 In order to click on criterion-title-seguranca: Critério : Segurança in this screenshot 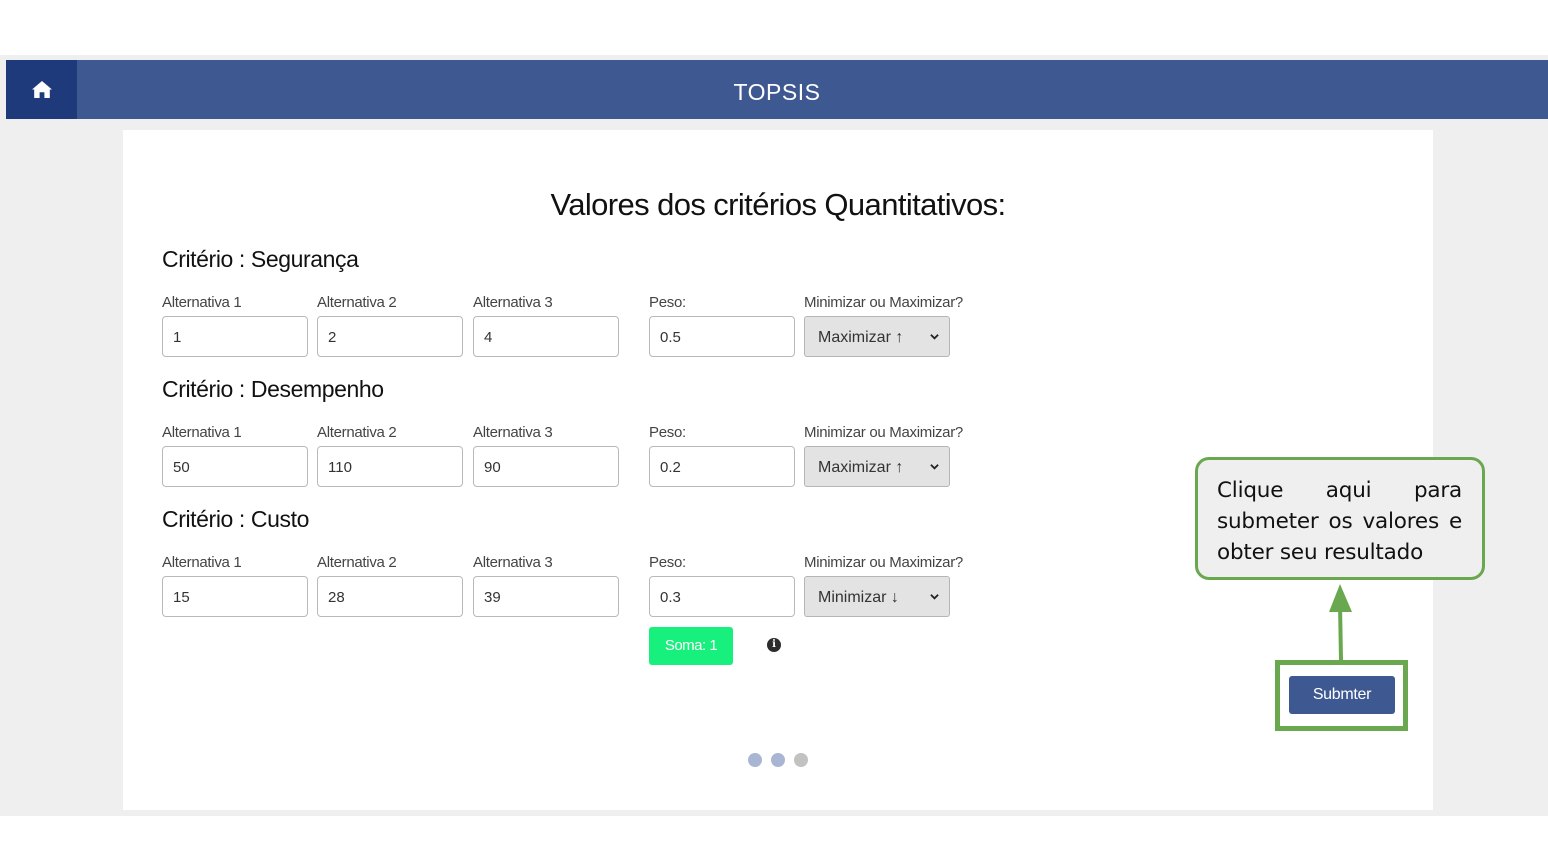, I will do `click(260, 259)`.